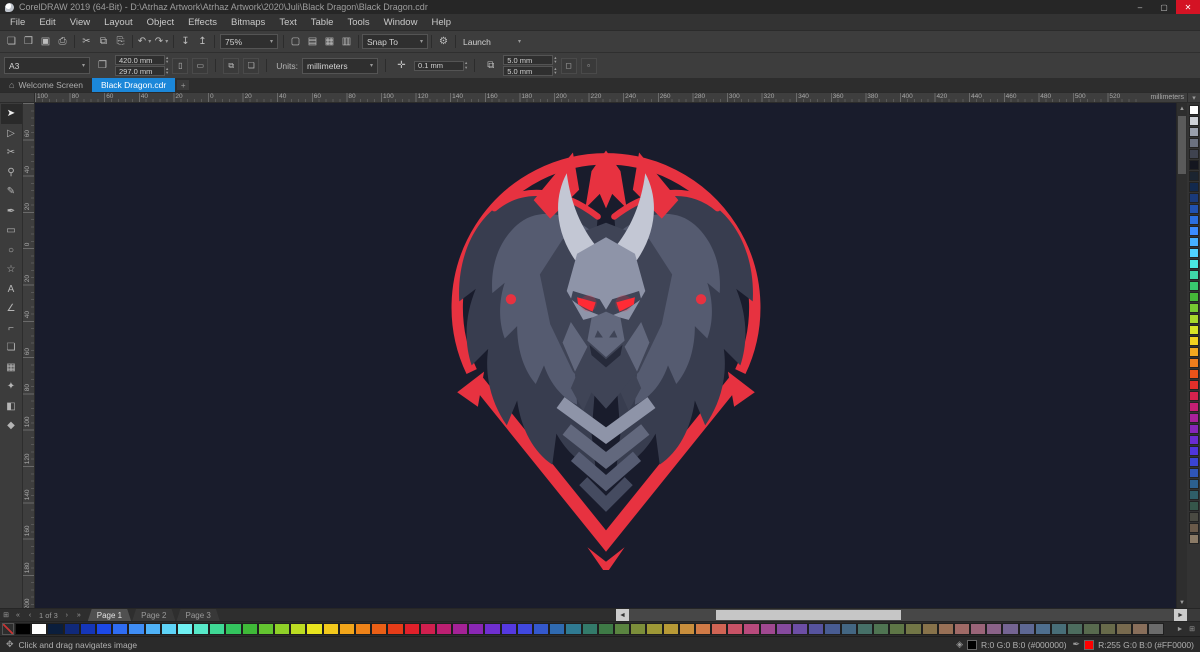 The width and height of the screenshot is (1200, 652). Describe the element at coordinates (340, 65) in the screenshot. I see `units-combo: millimeters ▾` at that location.